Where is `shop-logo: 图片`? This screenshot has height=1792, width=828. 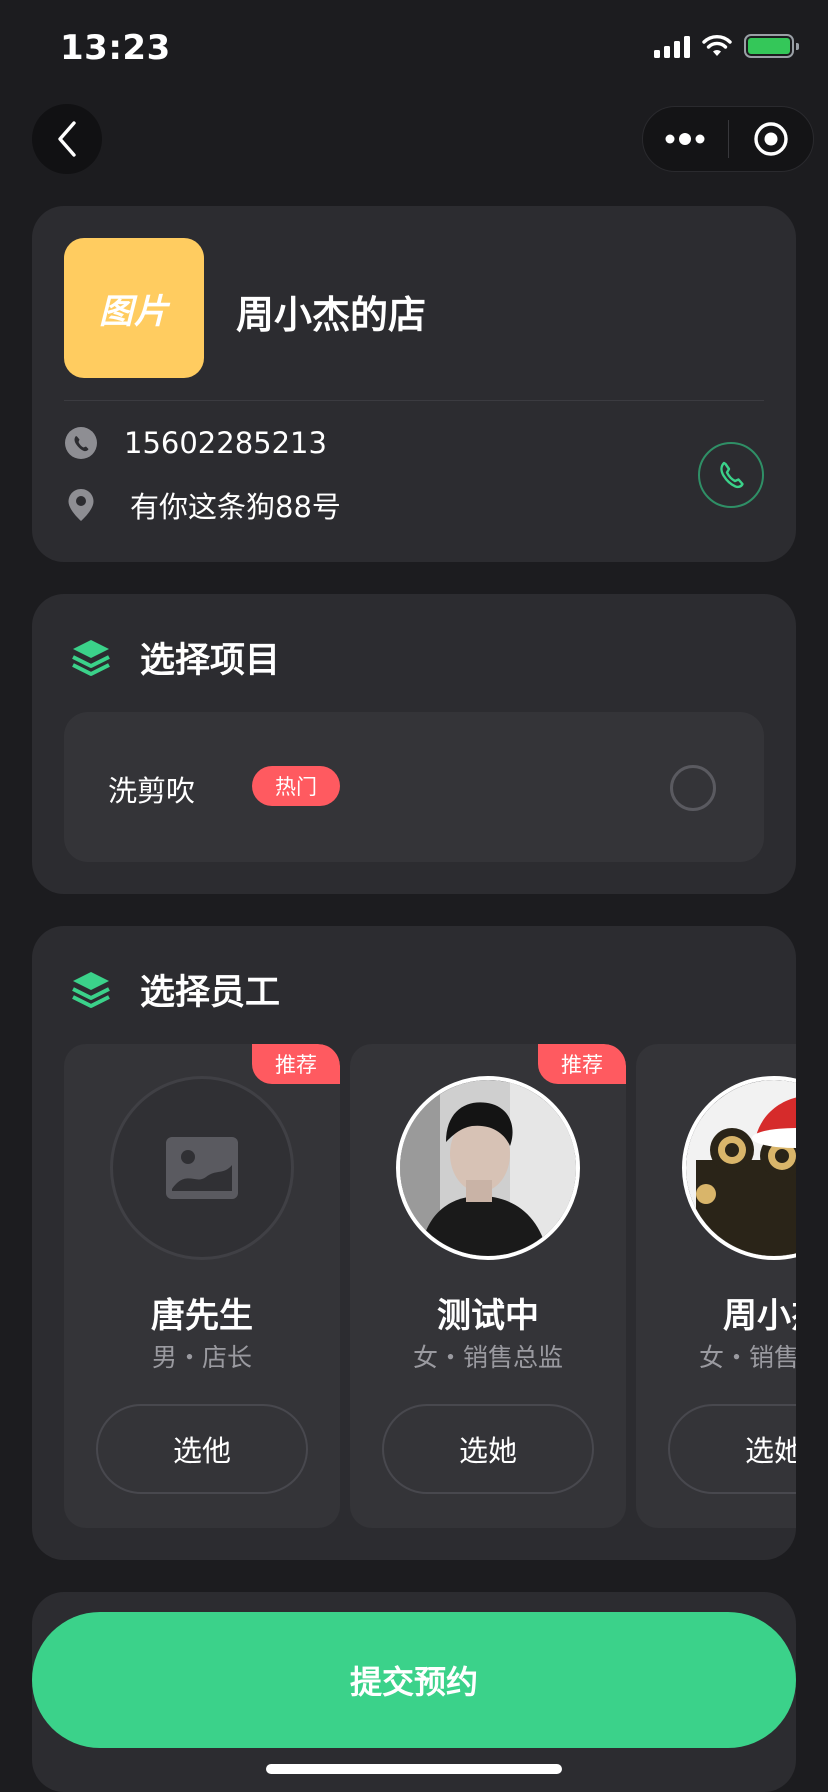 shop-logo: 图片 is located at coordinates (134, 308).